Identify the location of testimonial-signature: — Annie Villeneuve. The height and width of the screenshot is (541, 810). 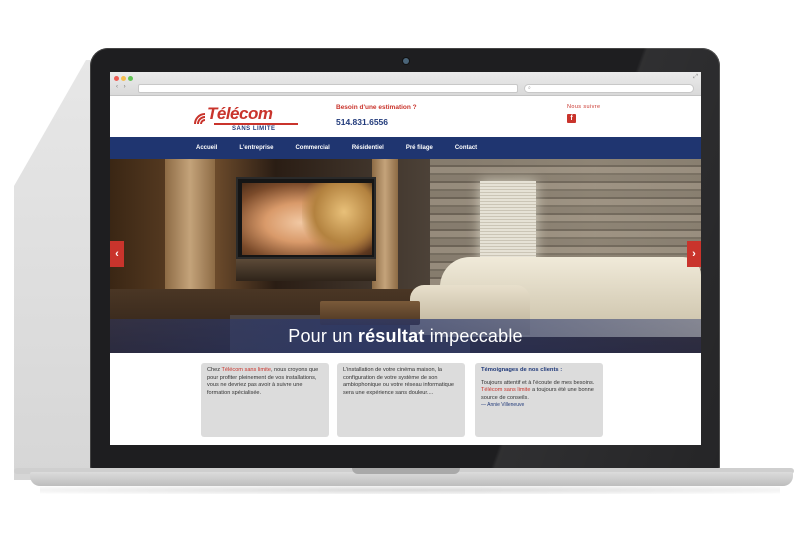
(503, 405).